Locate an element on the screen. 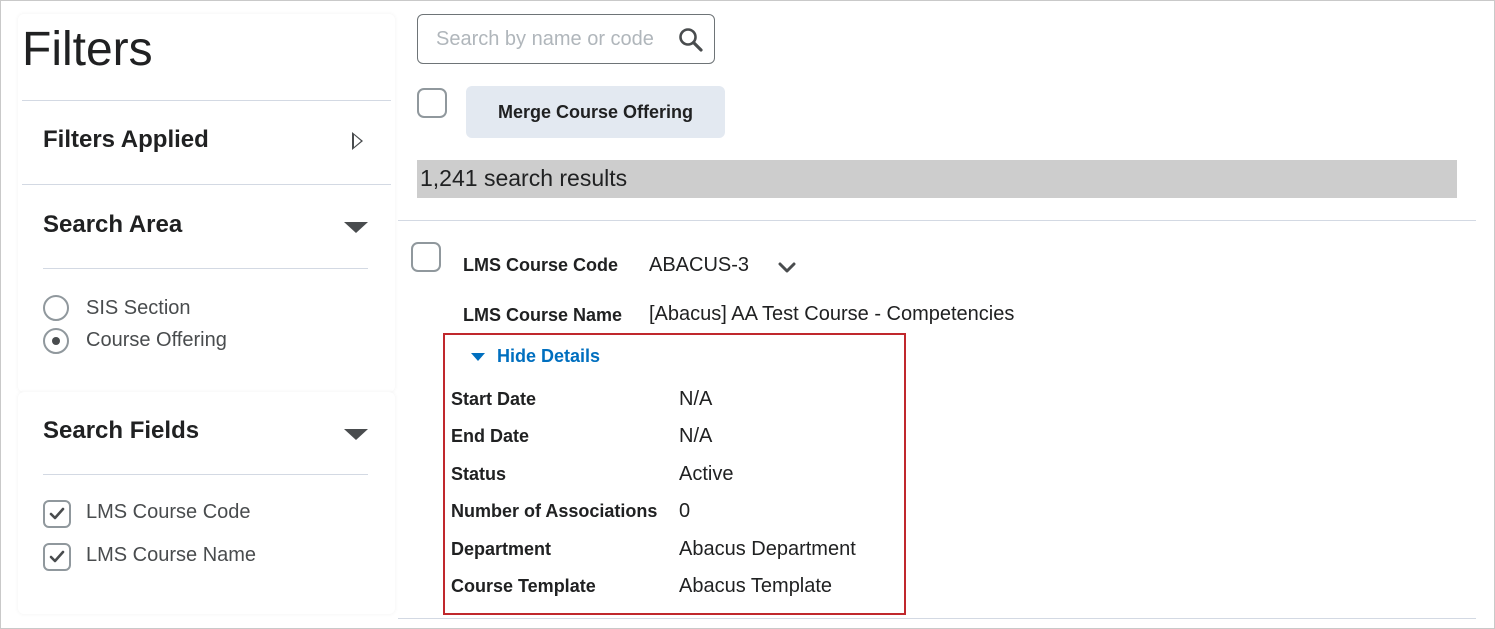 This screenshot has width=1495, height=629. search-box is located at coordinates (566, 39).